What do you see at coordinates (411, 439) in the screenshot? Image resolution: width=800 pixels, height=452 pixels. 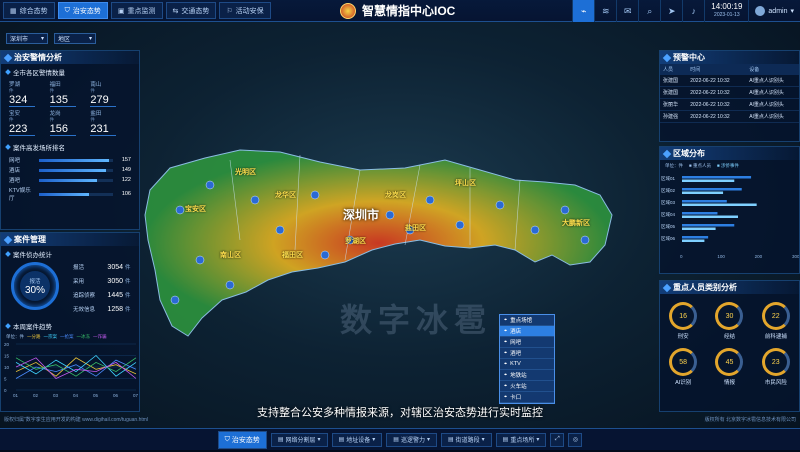 I see `bottom-item-3: ▤ 巡逻警力 ▾` at bounding box center [411, 439].